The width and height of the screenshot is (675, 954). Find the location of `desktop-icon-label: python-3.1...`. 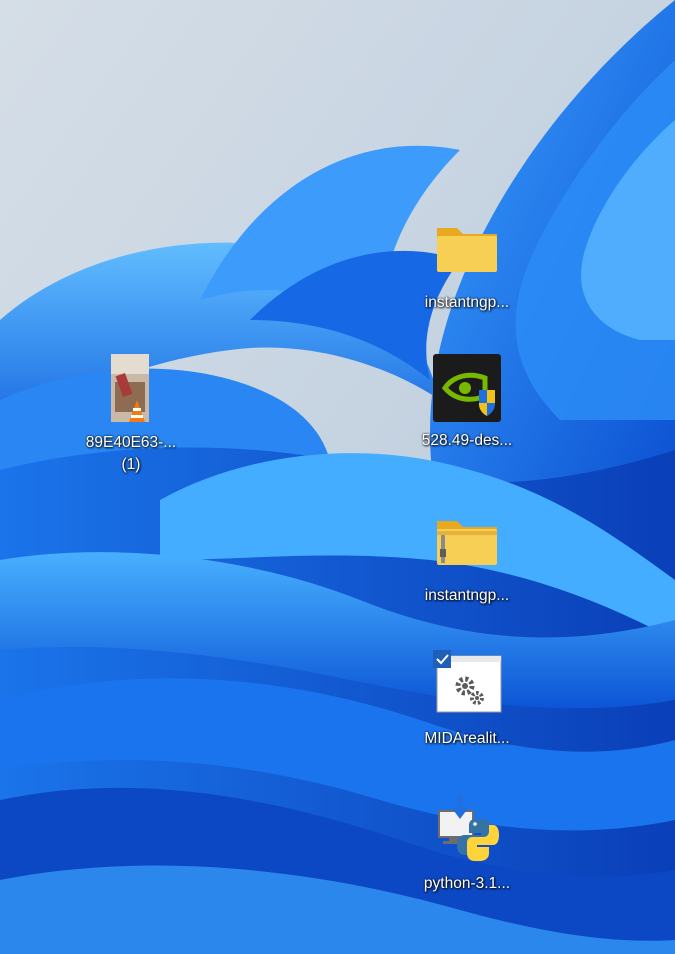

desktop-icon-label: python-3.1... is located at coordinates (467, 883).